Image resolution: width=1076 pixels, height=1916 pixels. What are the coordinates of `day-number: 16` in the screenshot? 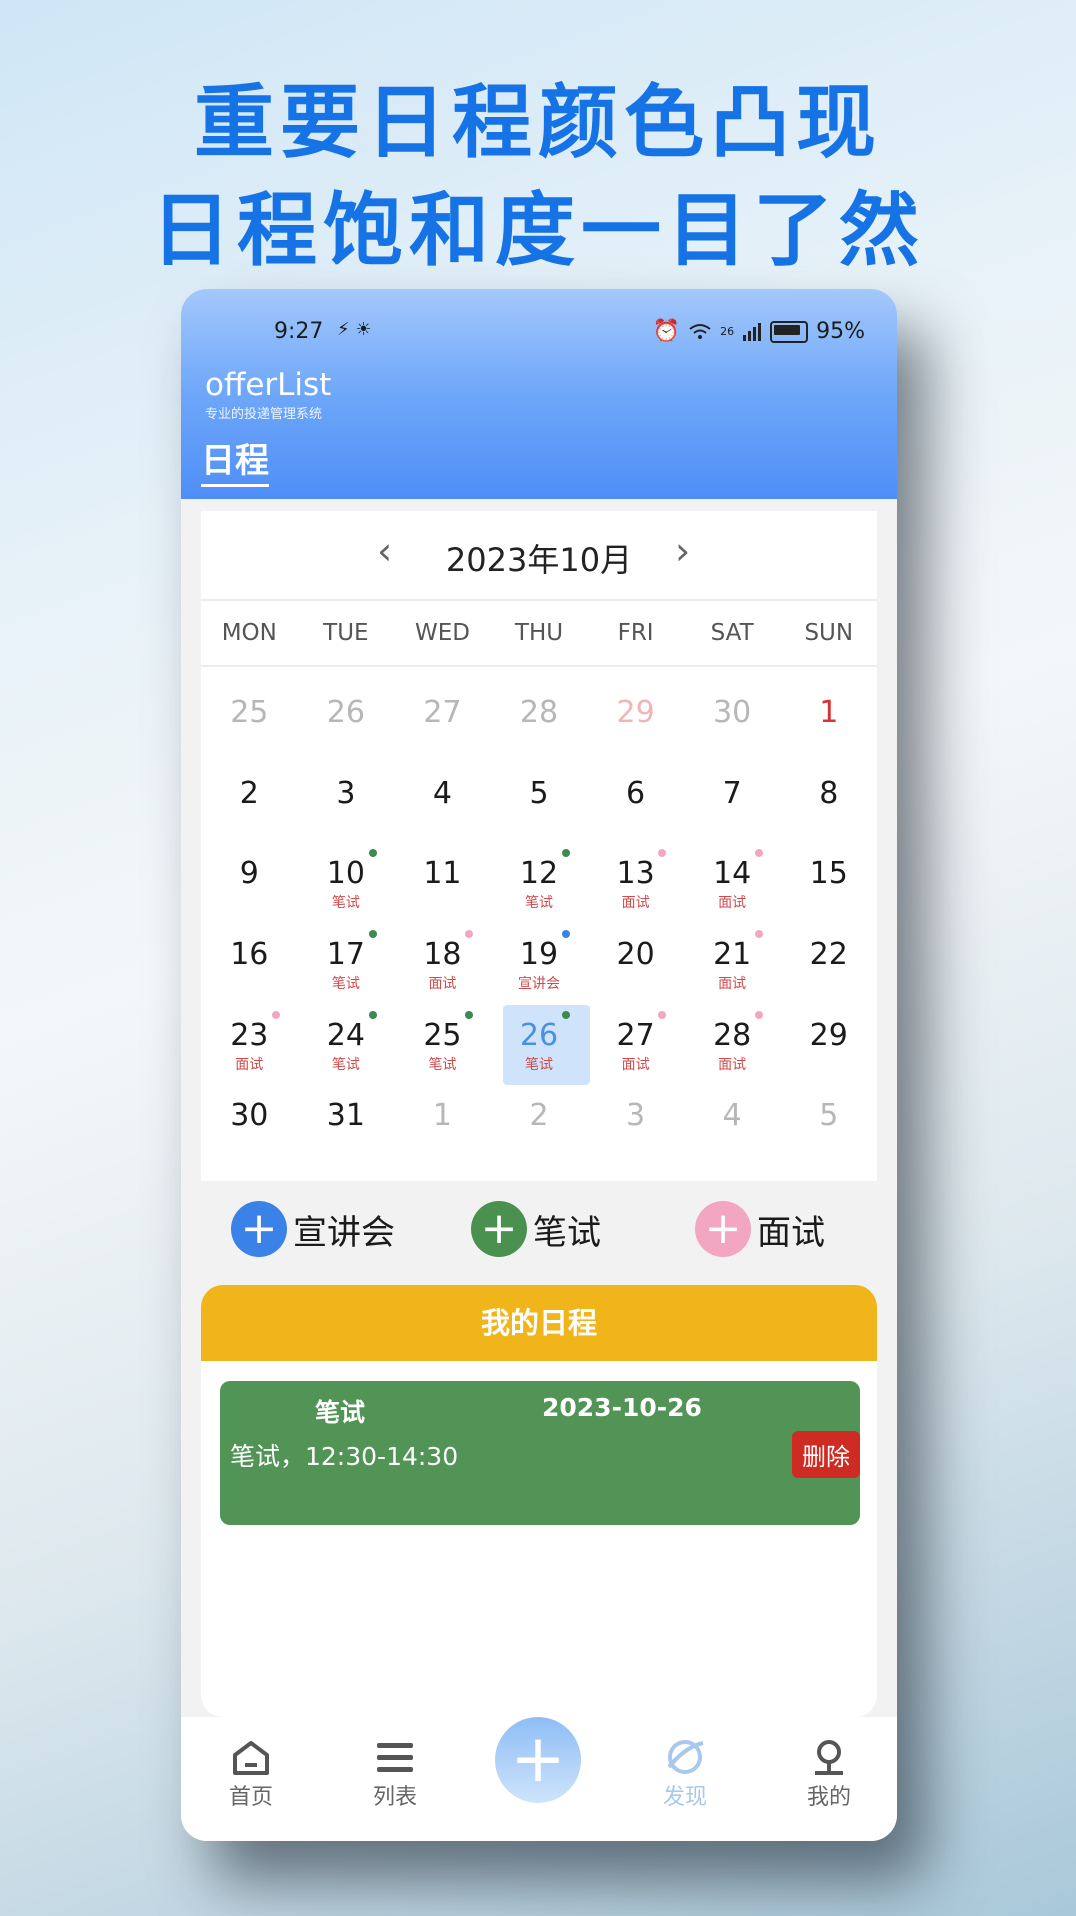 It's located at (249, 955).